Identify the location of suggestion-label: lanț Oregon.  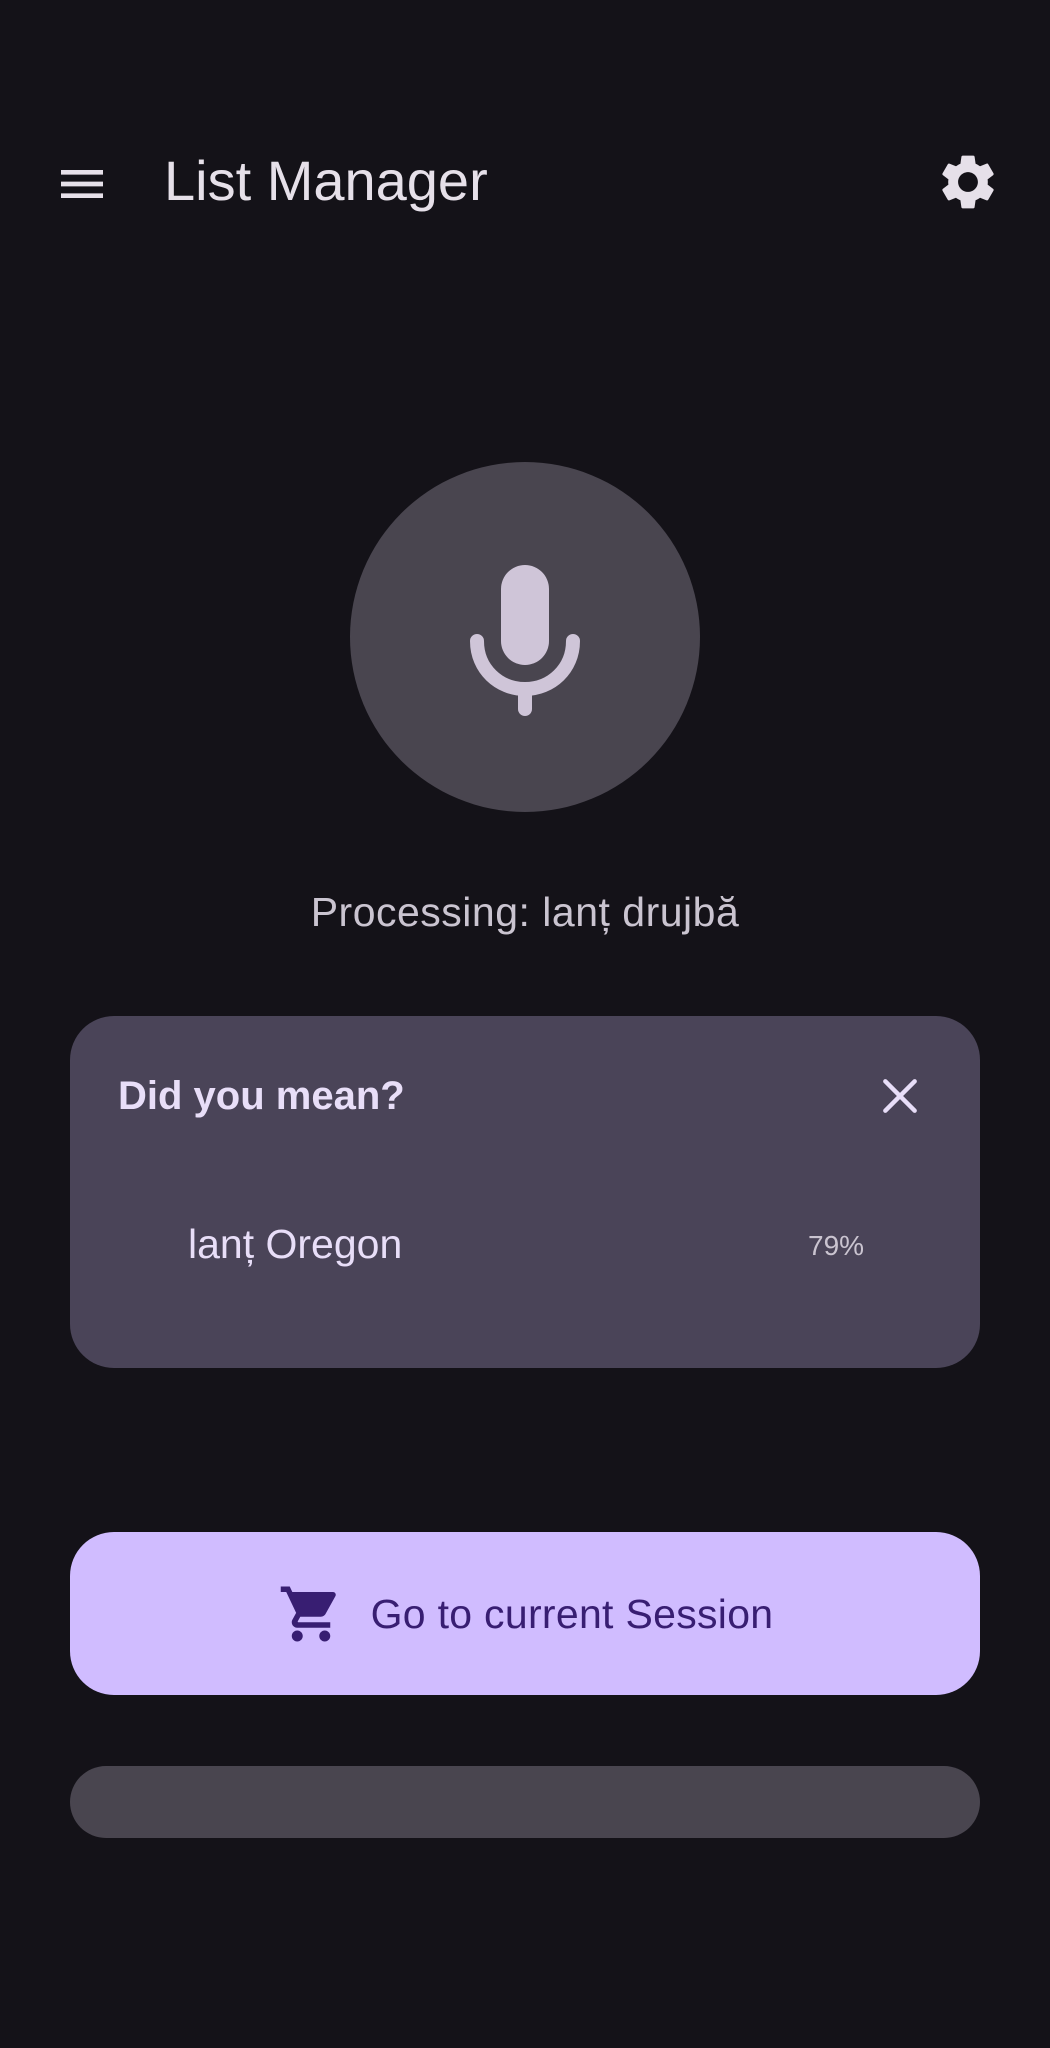
(295, 1244).